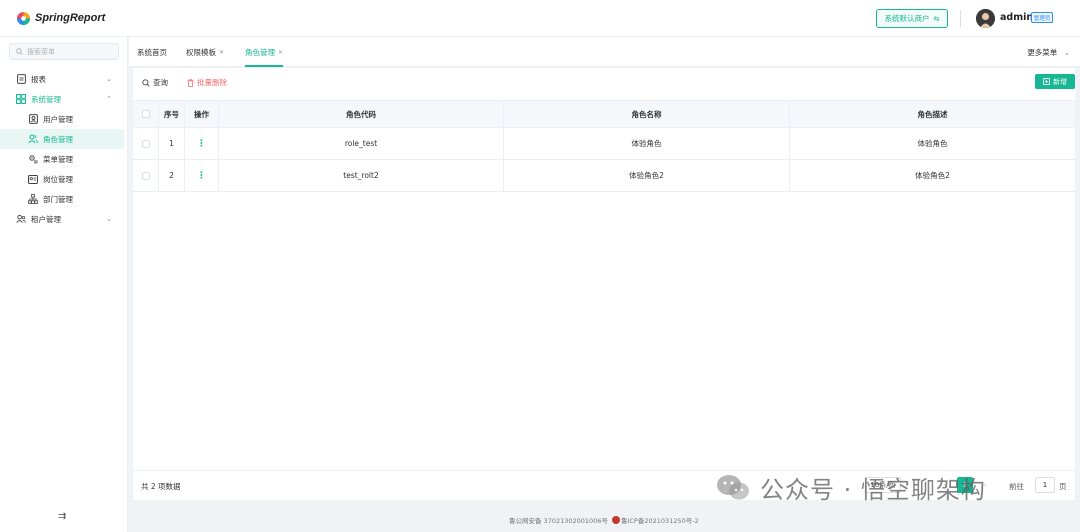 The height and width of the screenshot is (532, 1080). I want to click on tenant-switch-button: 系统默认商户 ⇆, so click(912, 18).